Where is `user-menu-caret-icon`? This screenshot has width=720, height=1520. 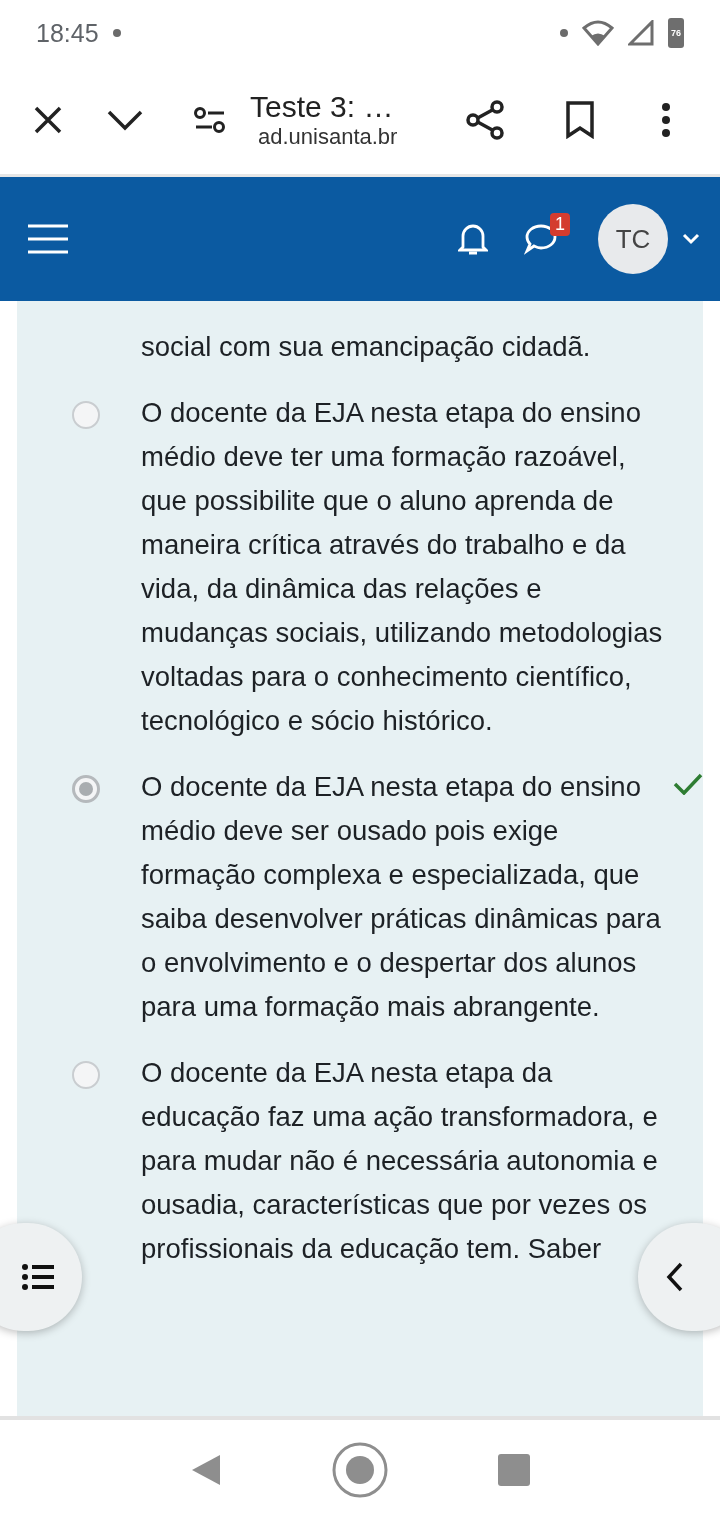 user-menu-caret-icon is located at coordinates (691, 239).